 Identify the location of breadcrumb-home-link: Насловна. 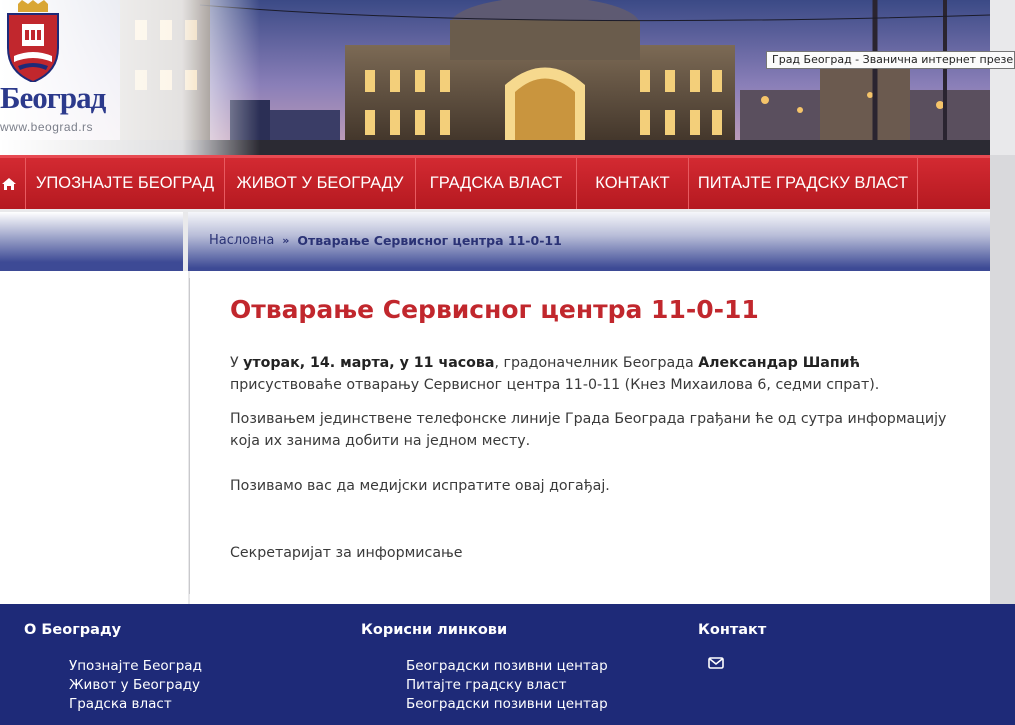
(241, 240).